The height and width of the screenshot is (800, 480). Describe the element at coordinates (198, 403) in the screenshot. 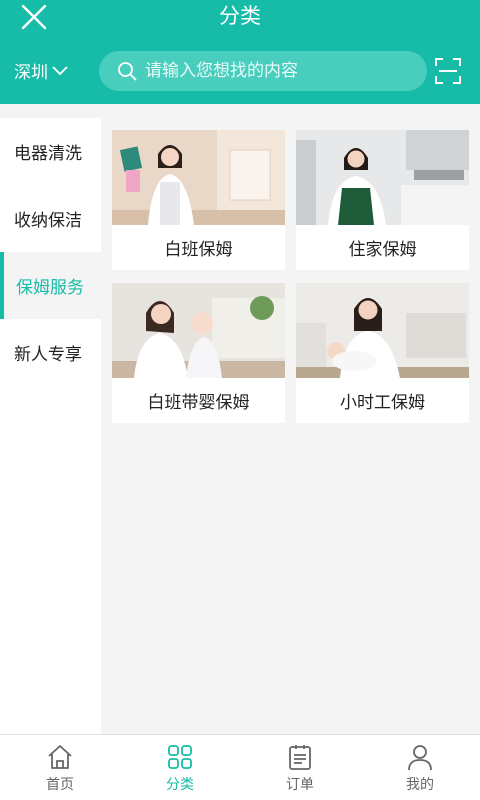

I see `card-label: 白班带婴保姆` at that location.